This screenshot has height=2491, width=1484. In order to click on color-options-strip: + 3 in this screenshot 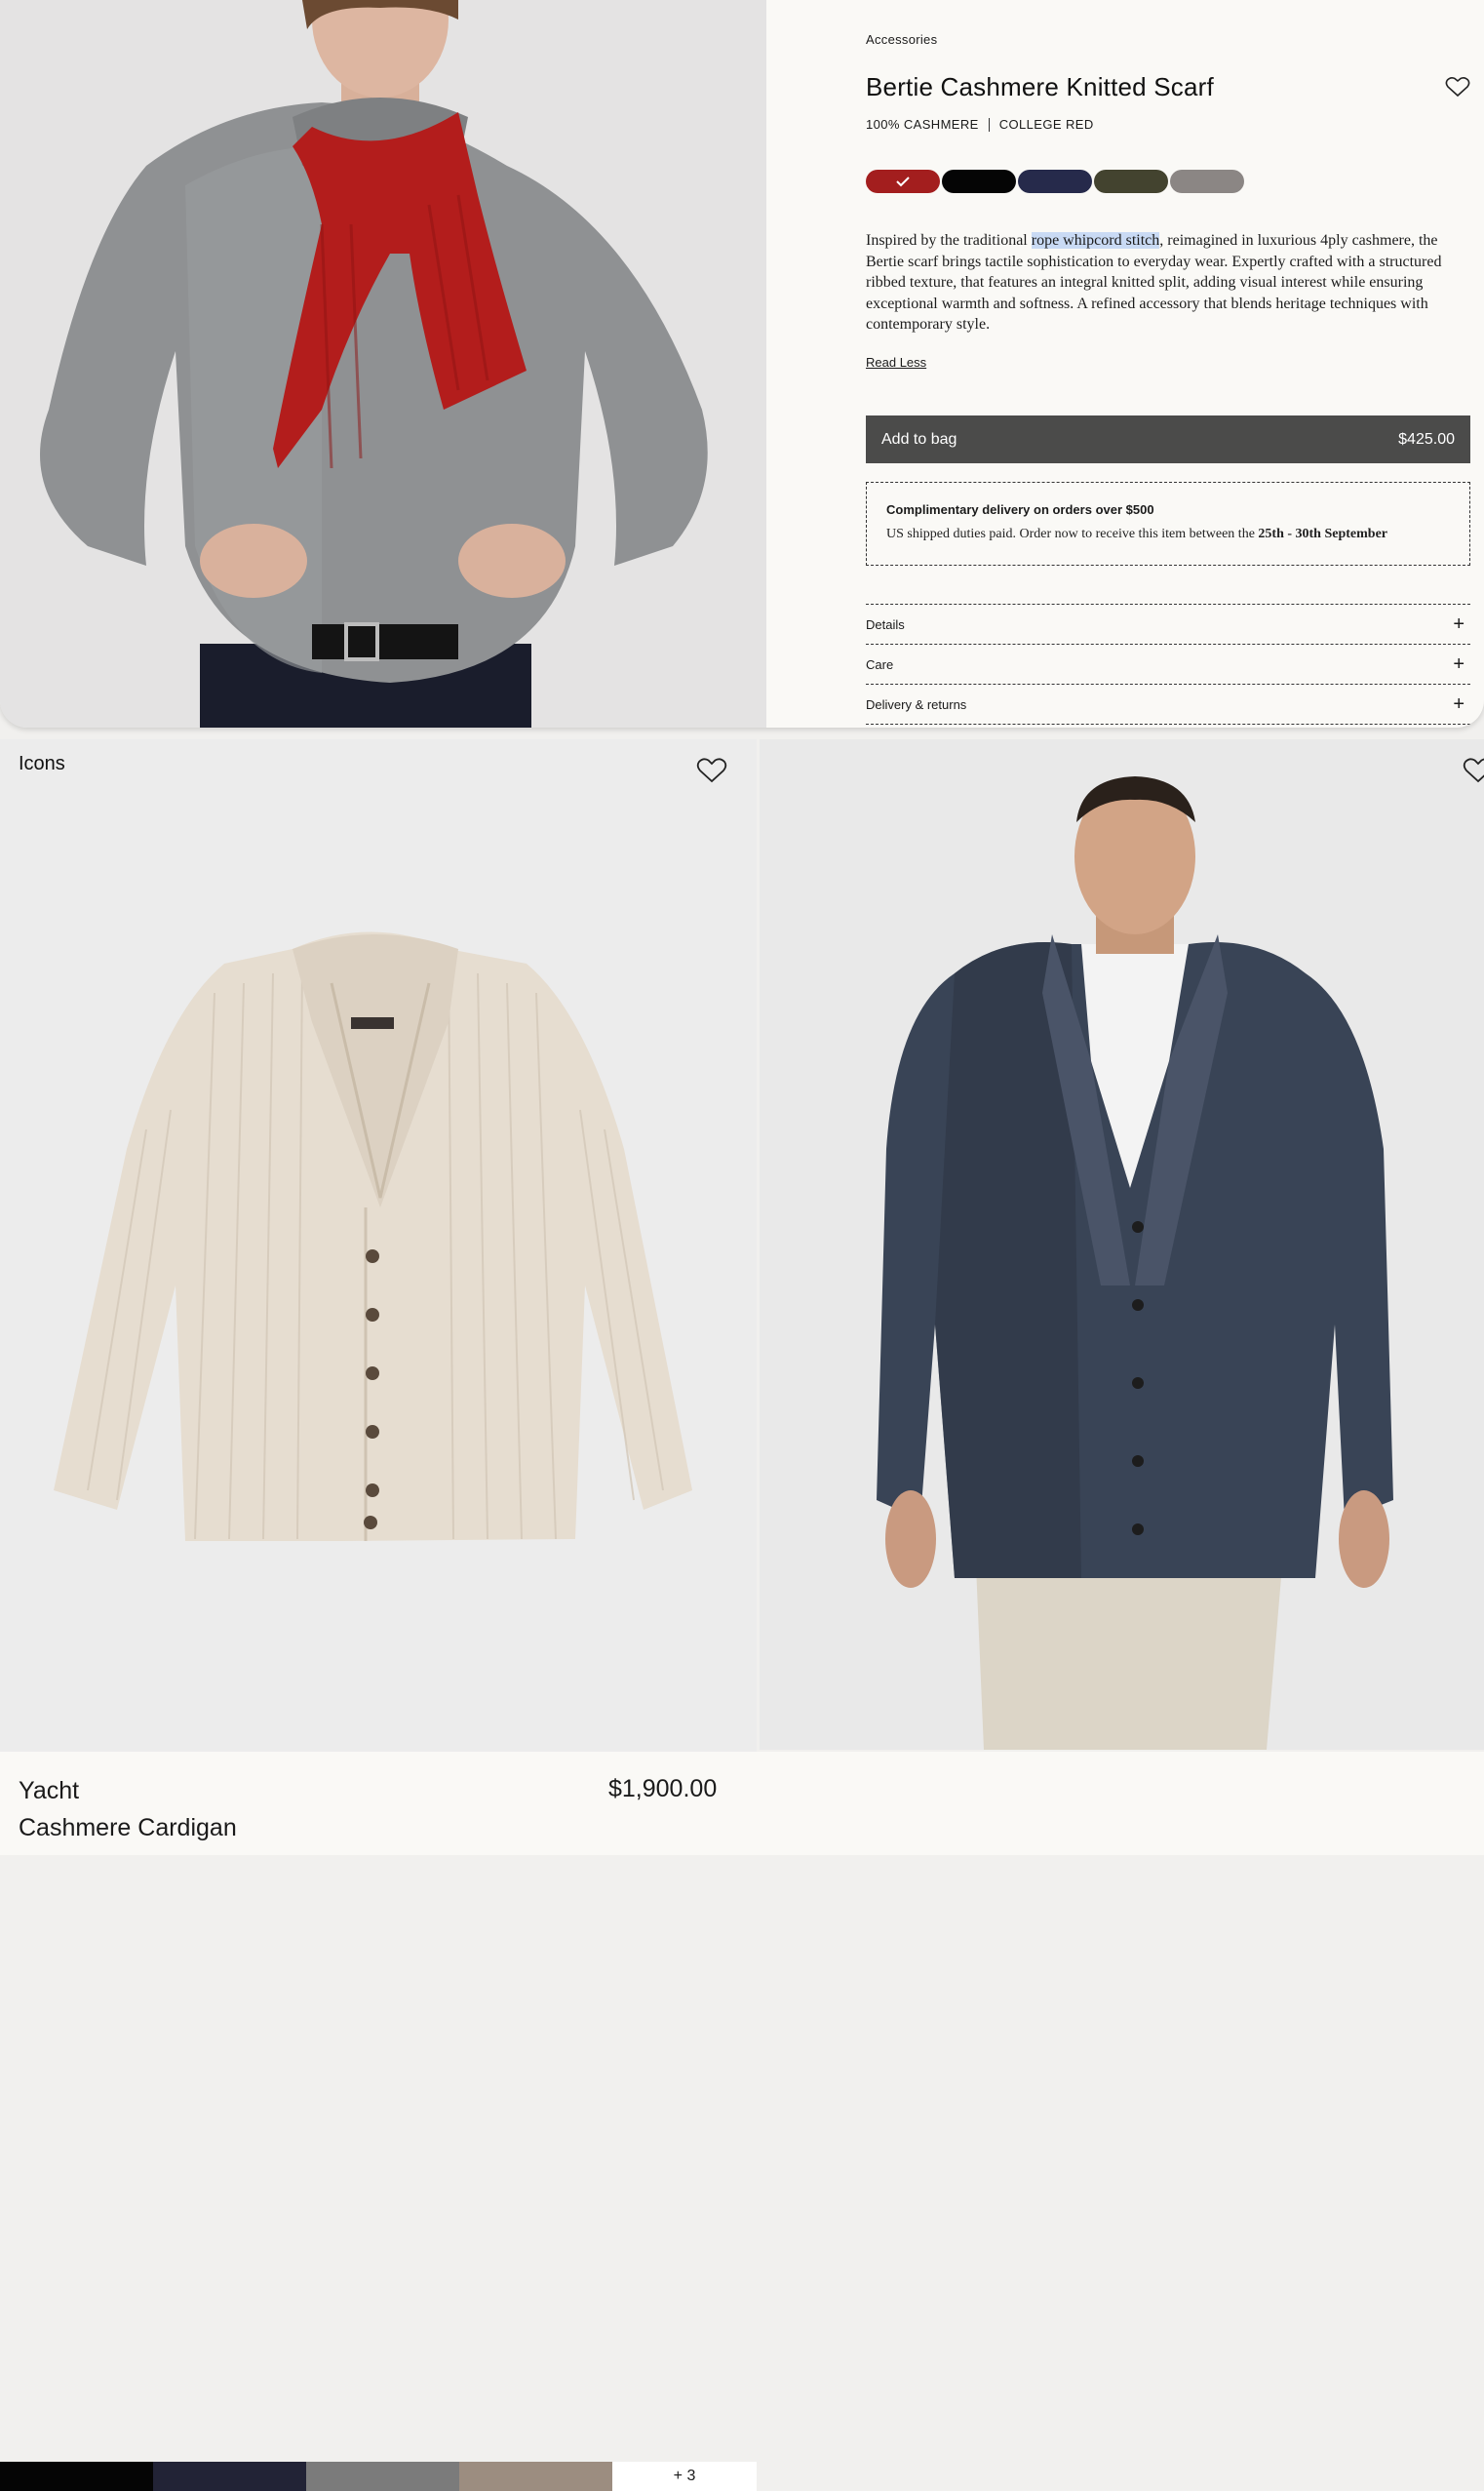, I will do `click(378, 2477)`.